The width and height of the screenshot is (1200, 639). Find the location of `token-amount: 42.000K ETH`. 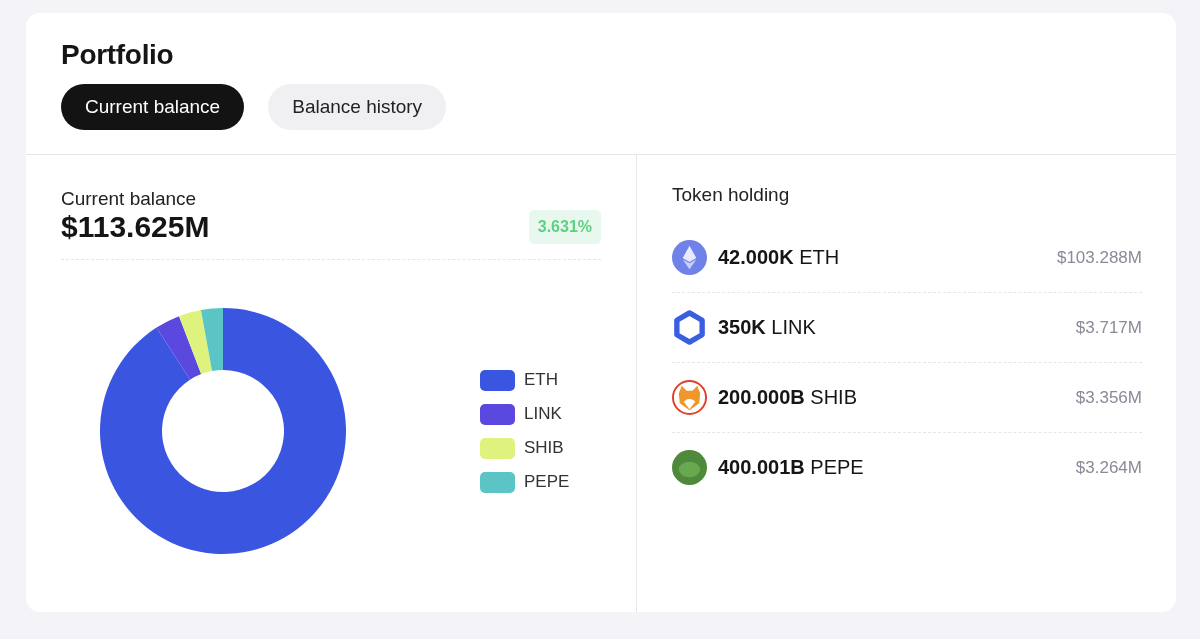

token-amount: 42.000K ETH is located at coordinates (779, 257).